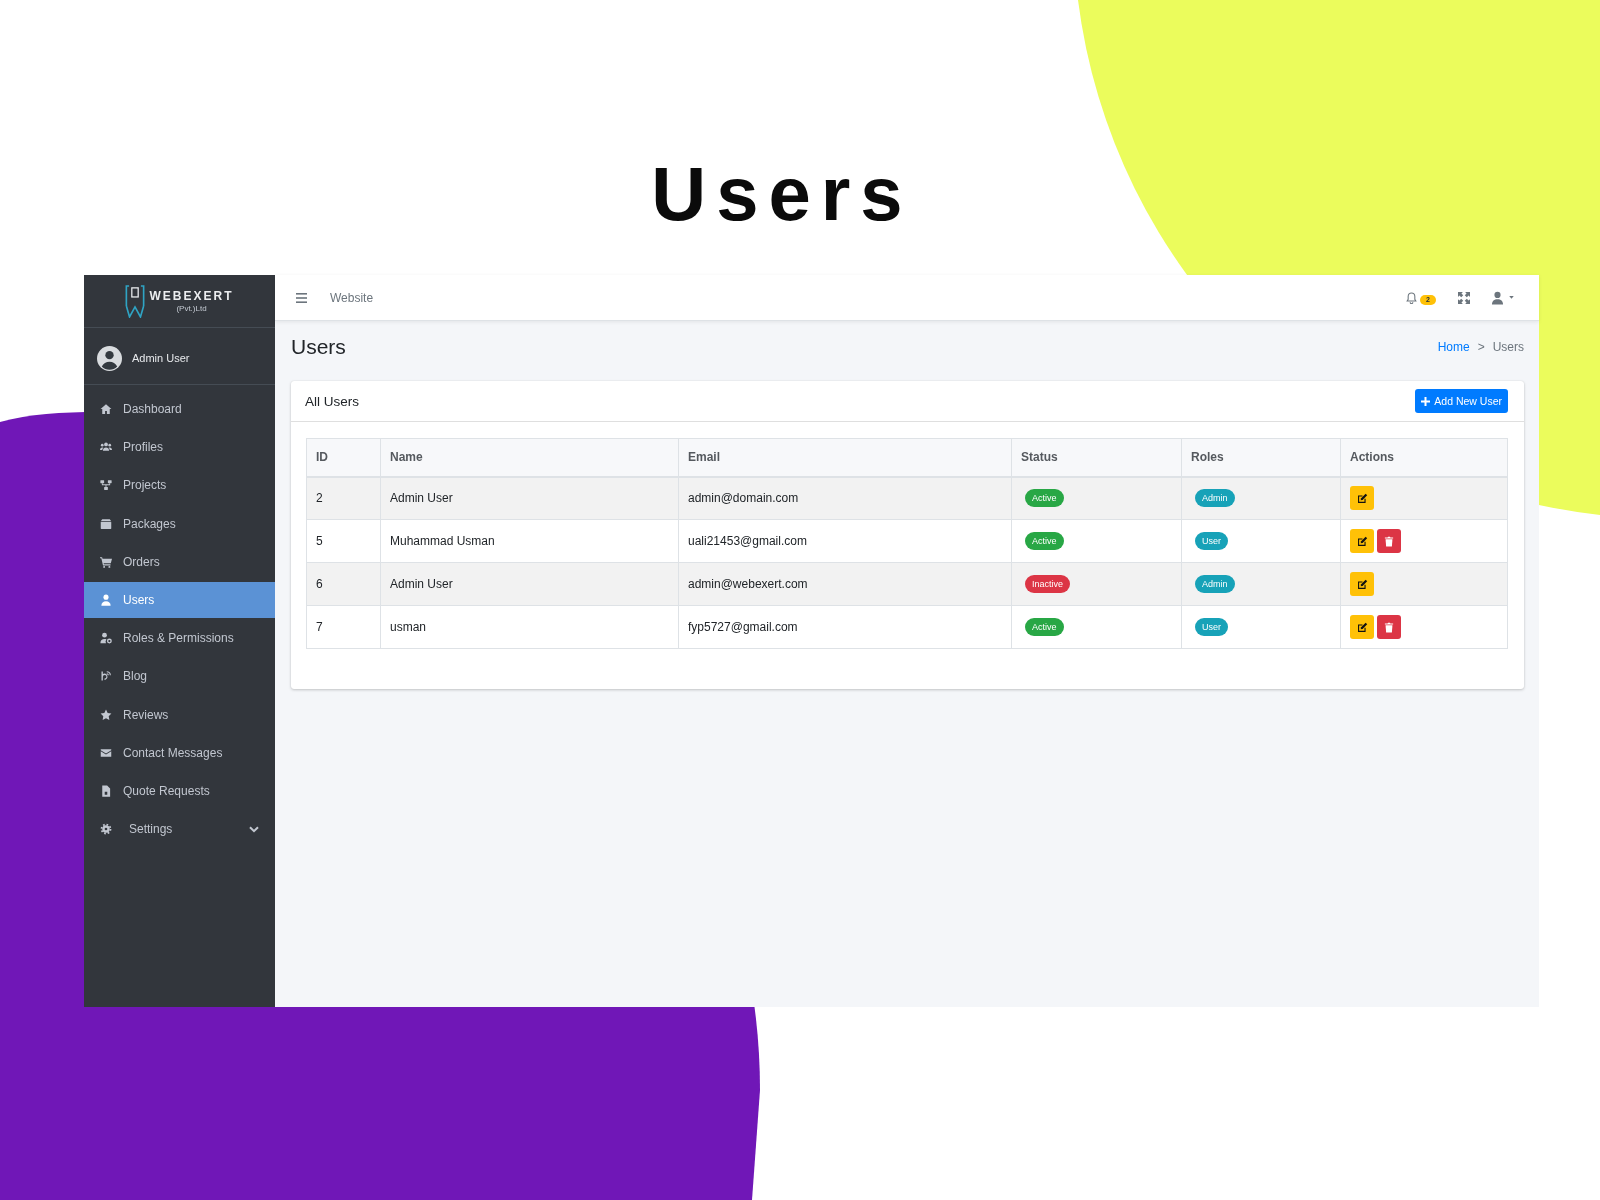 This screenshot has width=1600, height=1200. I want to click on cart-icon, so click(106, 561).